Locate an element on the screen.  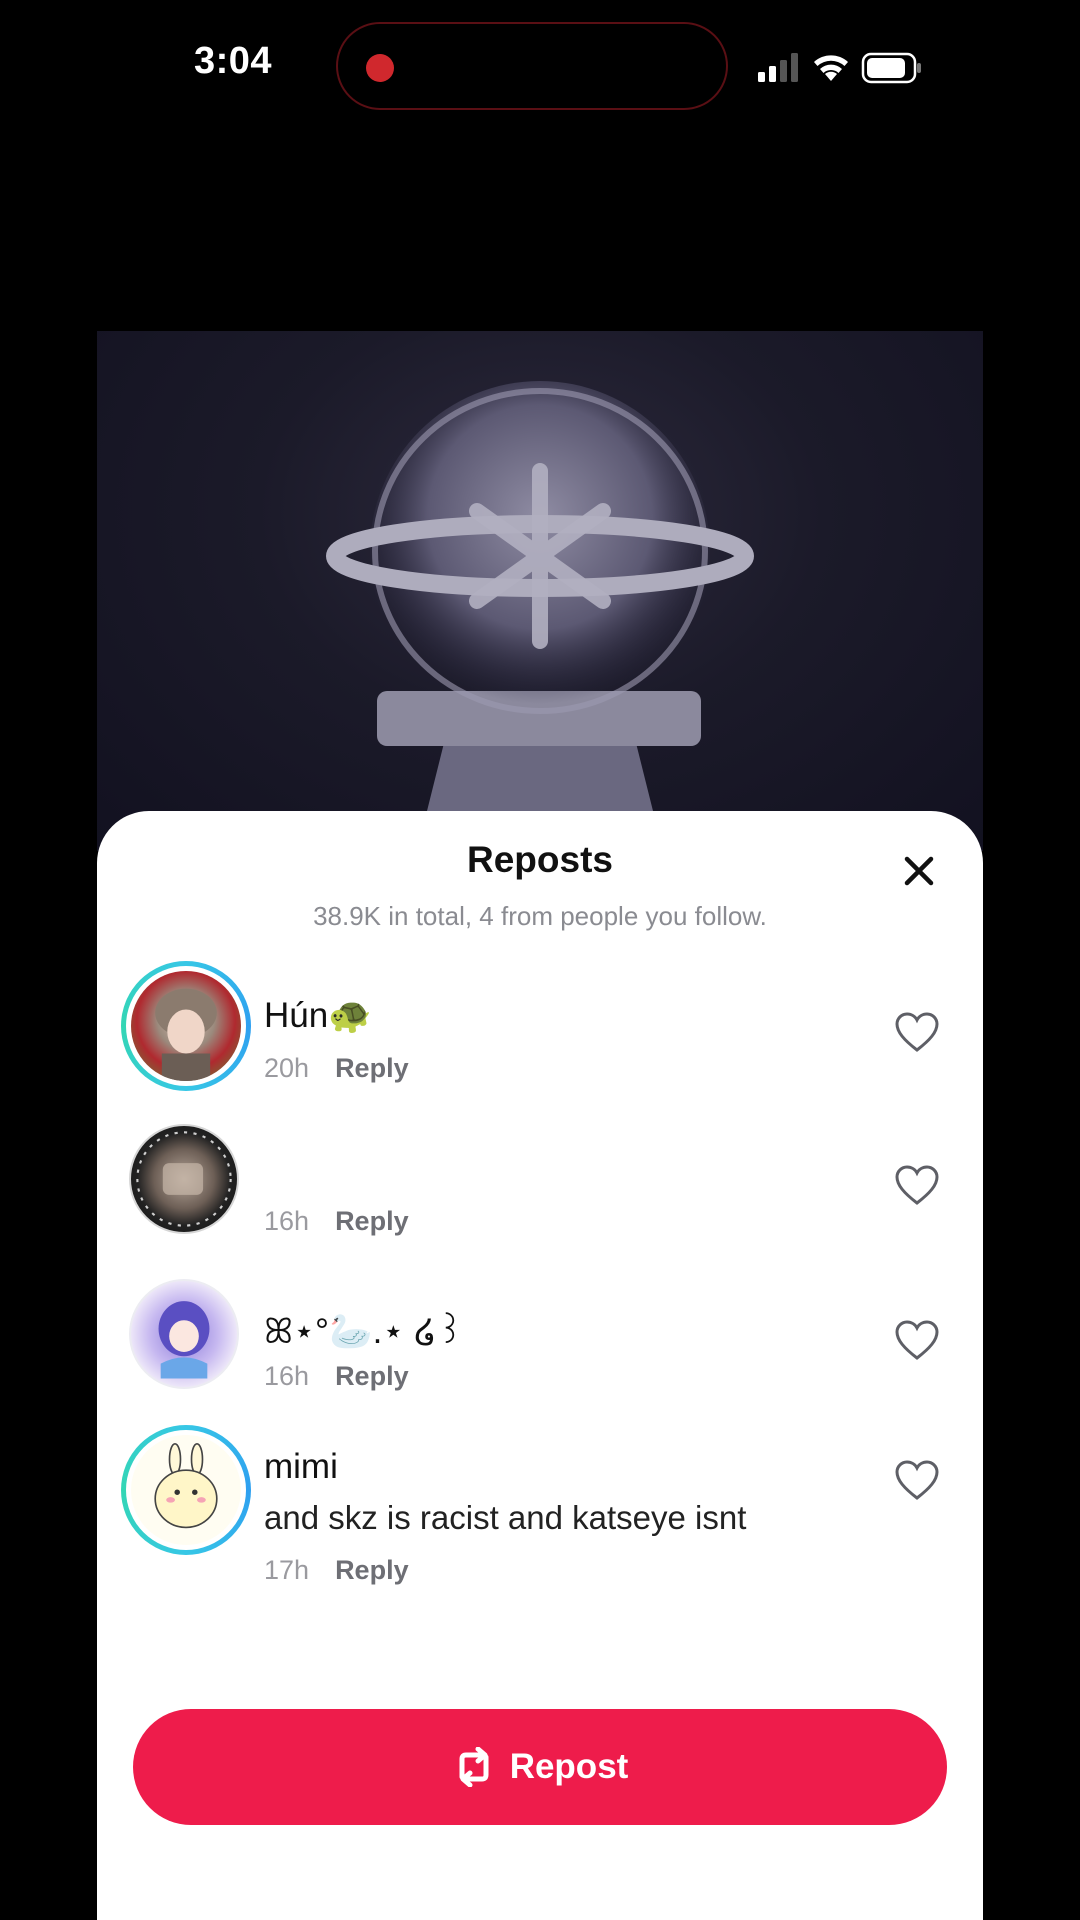
repost-icon is located at coordinates (474, 1767).